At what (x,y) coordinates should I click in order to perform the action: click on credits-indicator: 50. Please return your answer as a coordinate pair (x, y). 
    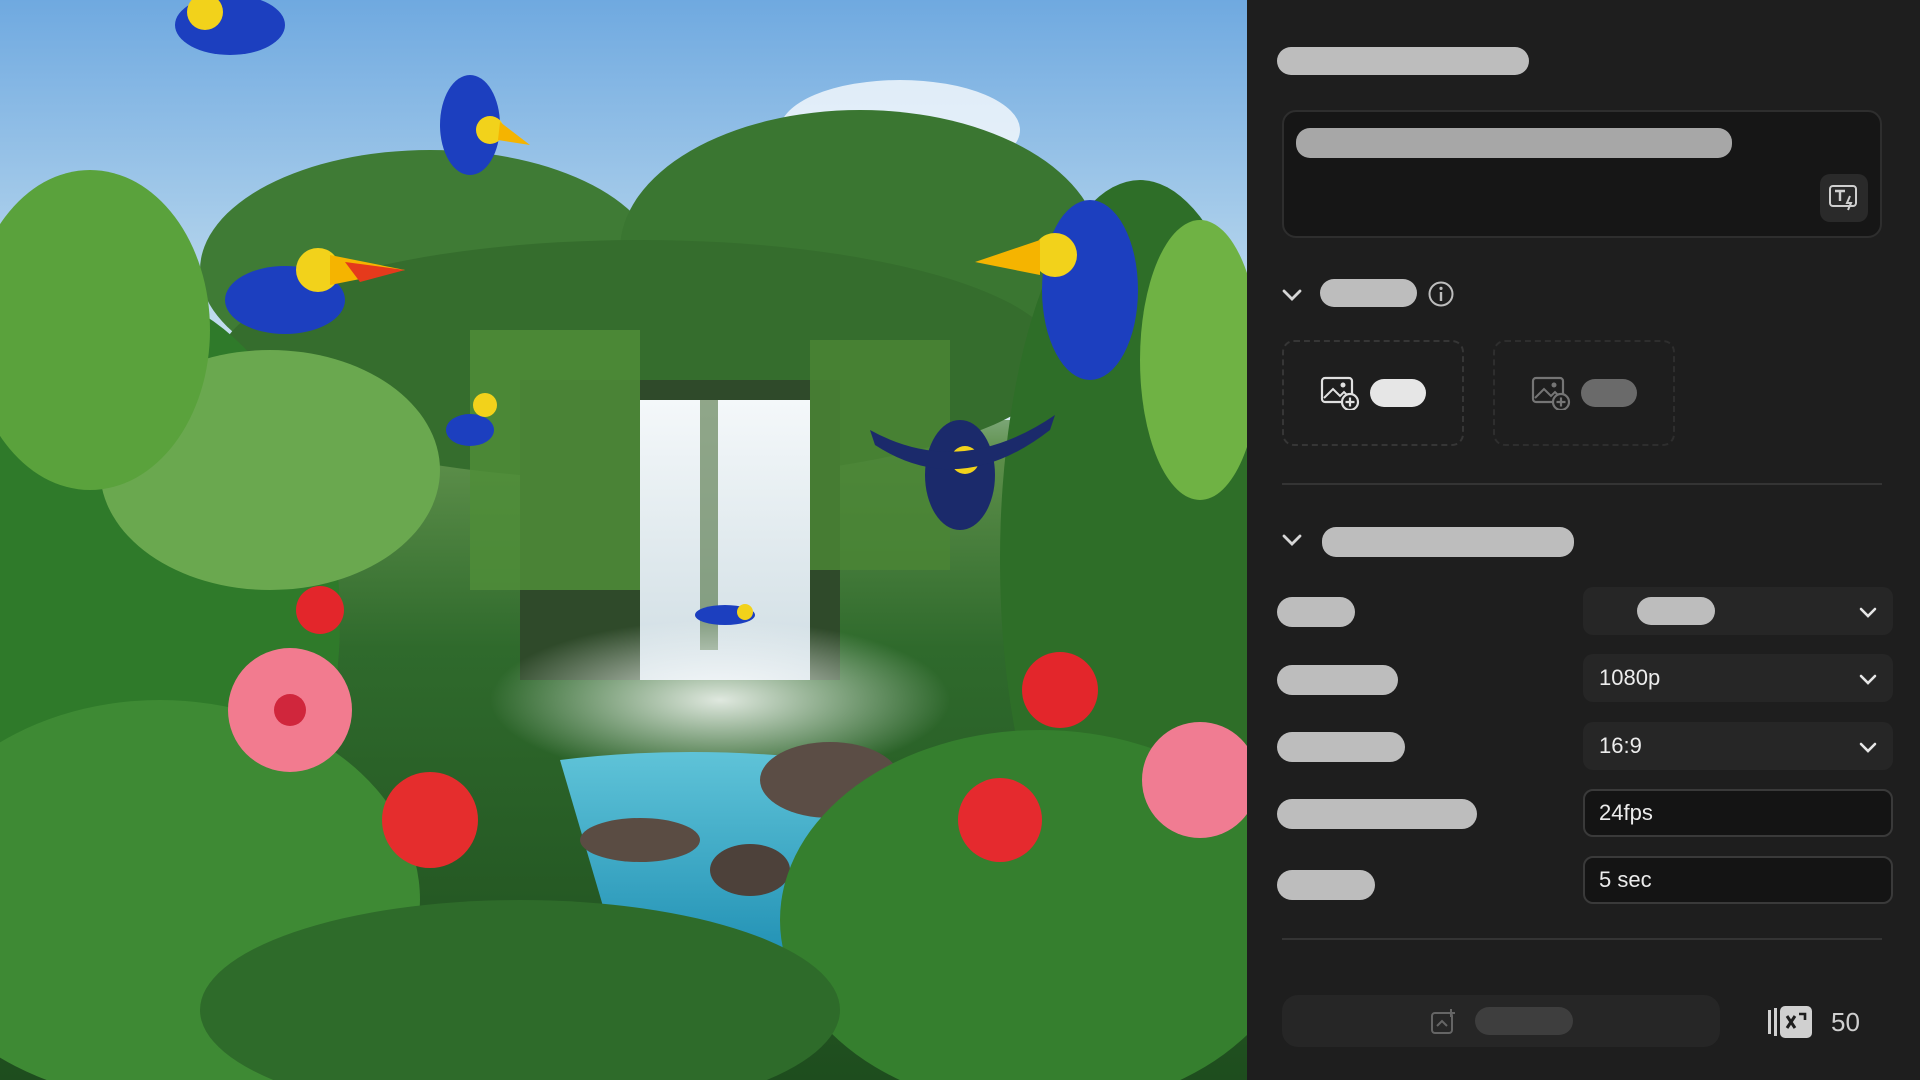
    Looking at the image, I should click on (1813, 1022).